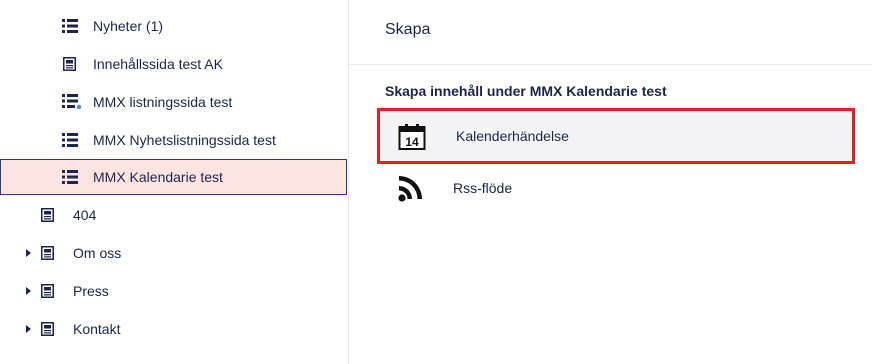 This screenshot has width=872, height=364. I want to click on option-label: Rss-flöde, so click(483, 188).